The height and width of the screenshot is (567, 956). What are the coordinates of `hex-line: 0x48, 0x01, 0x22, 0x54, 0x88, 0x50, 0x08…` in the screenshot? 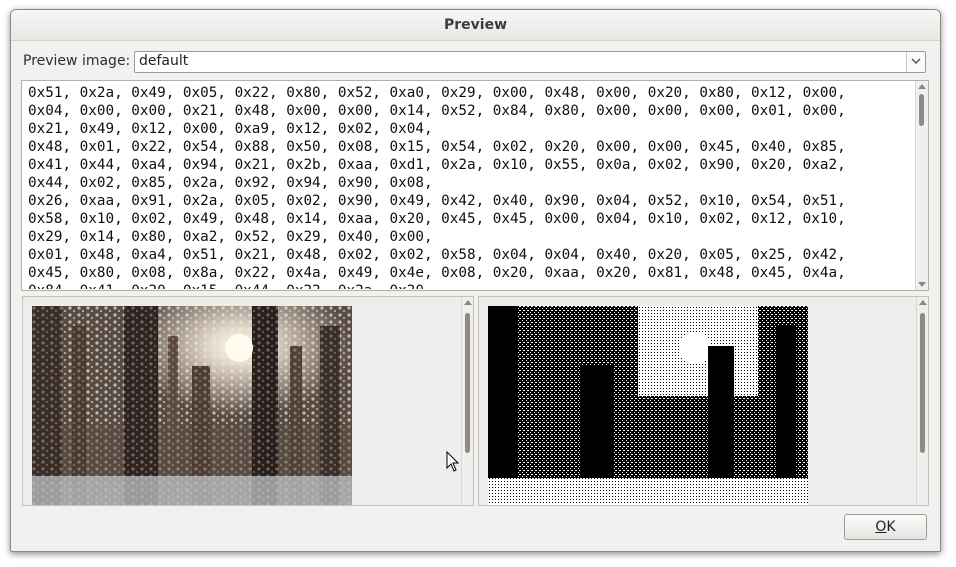 It's located at (437, 147).